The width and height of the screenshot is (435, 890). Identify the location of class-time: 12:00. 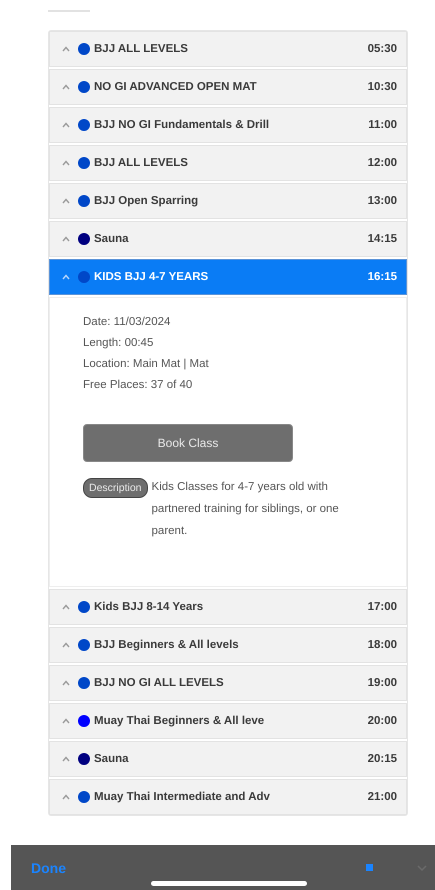
(382, 163).